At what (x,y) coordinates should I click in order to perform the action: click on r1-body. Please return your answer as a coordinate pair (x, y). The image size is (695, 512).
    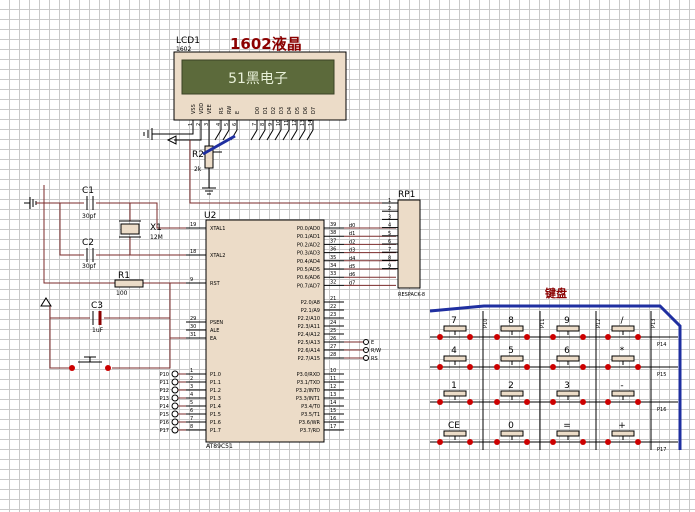
    Looking at the image, I should click on (129, 283).